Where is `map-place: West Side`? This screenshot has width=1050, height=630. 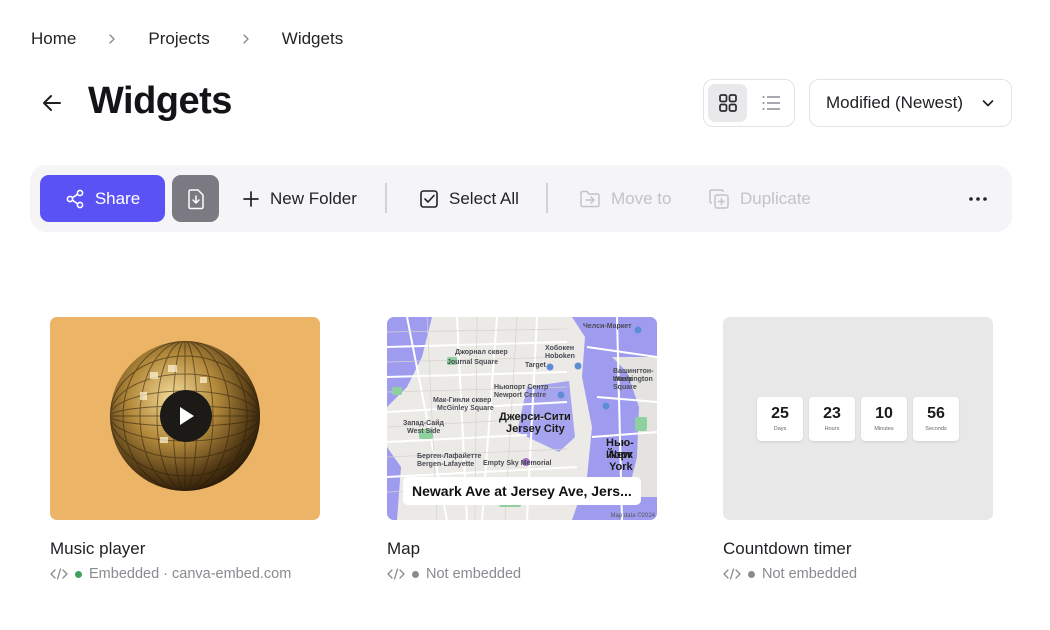
map-place: West Side is located at coordinates (424, 431).